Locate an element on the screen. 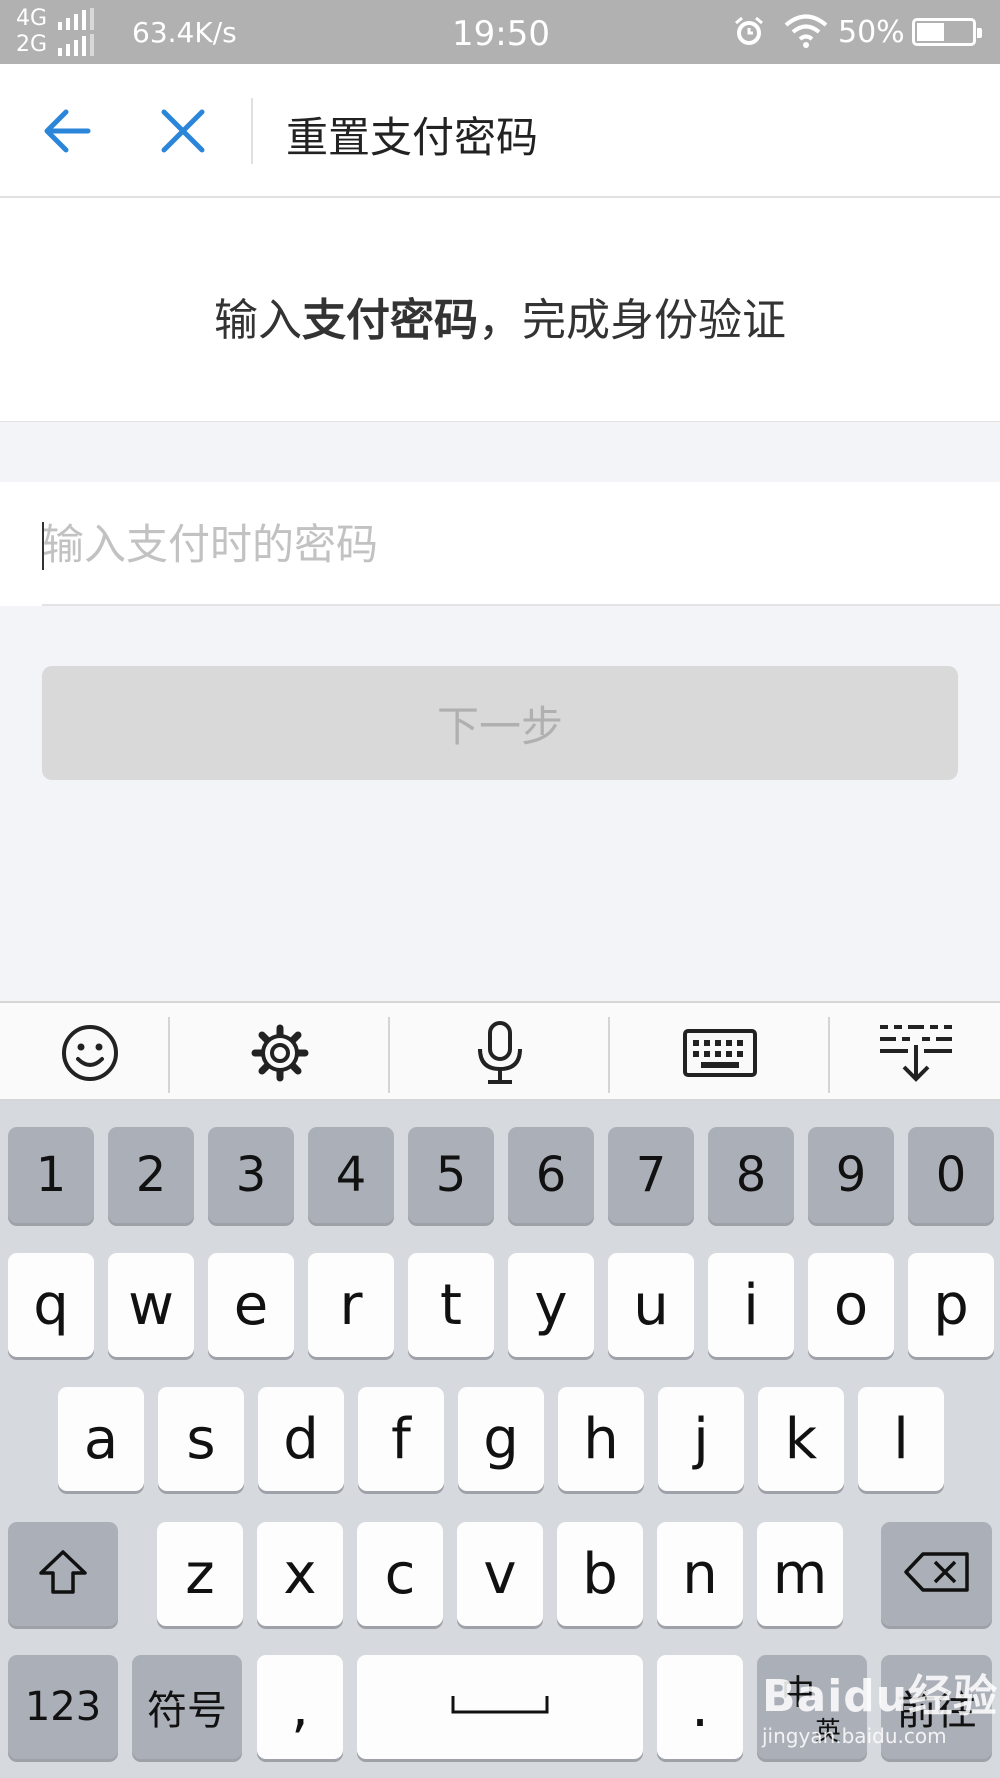  input-underline is located at coordinates (521, 605).